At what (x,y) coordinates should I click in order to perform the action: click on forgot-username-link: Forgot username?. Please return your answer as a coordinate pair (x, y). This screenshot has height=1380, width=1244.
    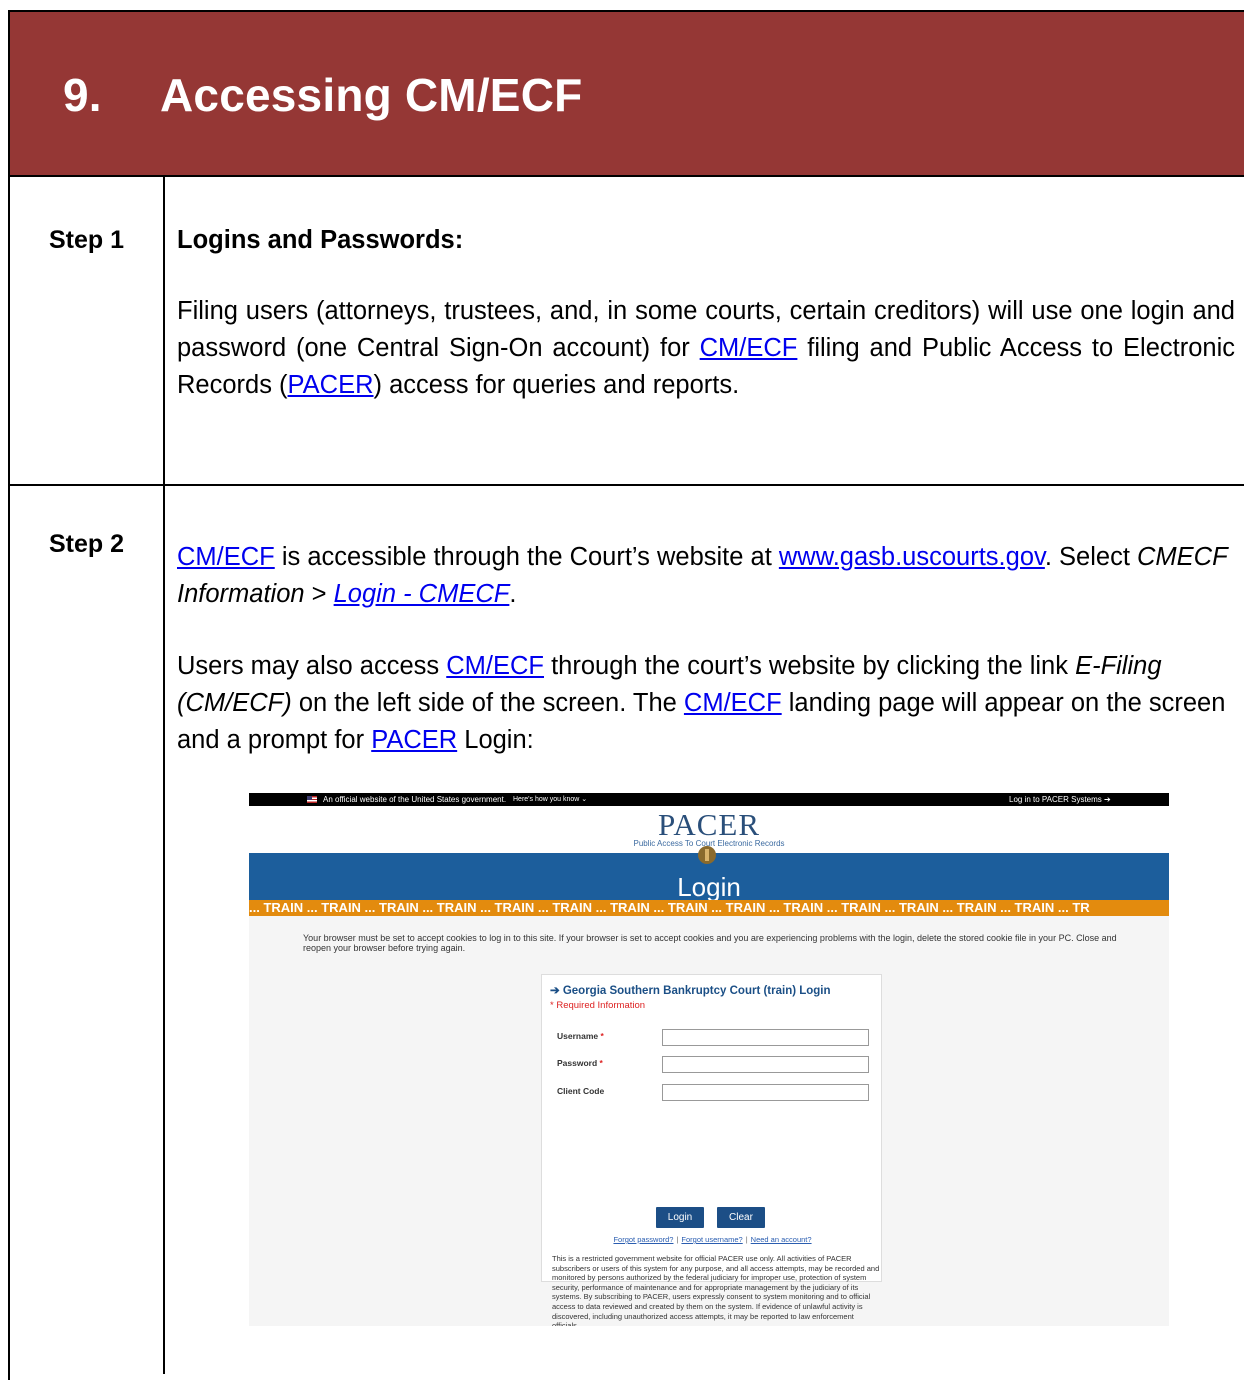
    Looking at the image, I should click on (711, 1239).